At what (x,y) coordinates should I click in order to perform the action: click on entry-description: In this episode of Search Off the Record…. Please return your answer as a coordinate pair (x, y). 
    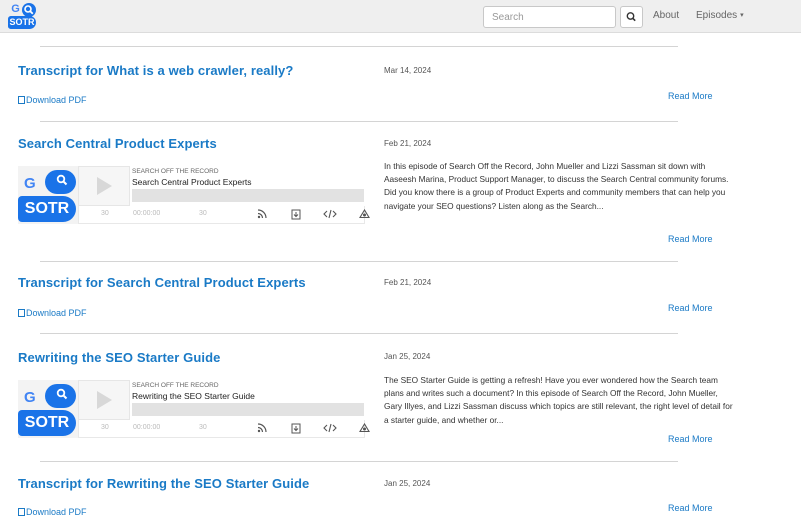
    Looking at the image, I should click on (556, 186).